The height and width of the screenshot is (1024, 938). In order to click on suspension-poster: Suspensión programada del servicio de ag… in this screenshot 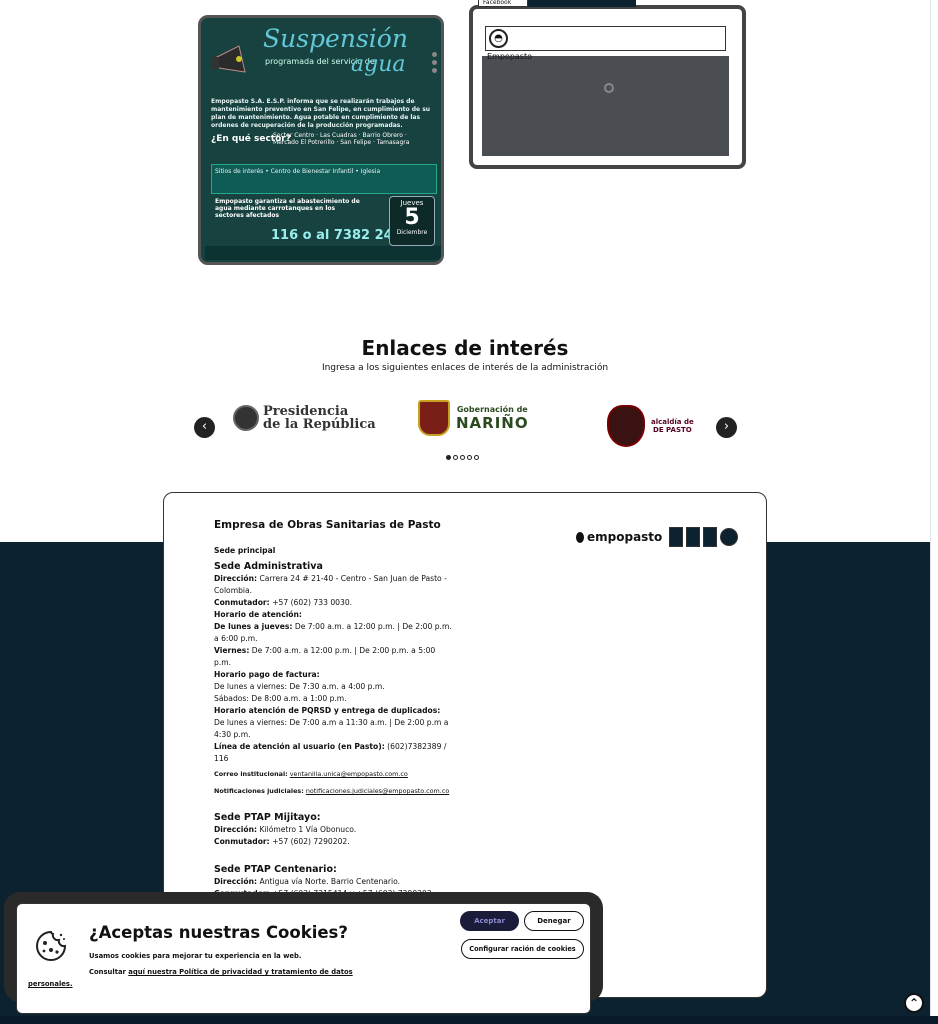, I will do `click(321, 140)`.